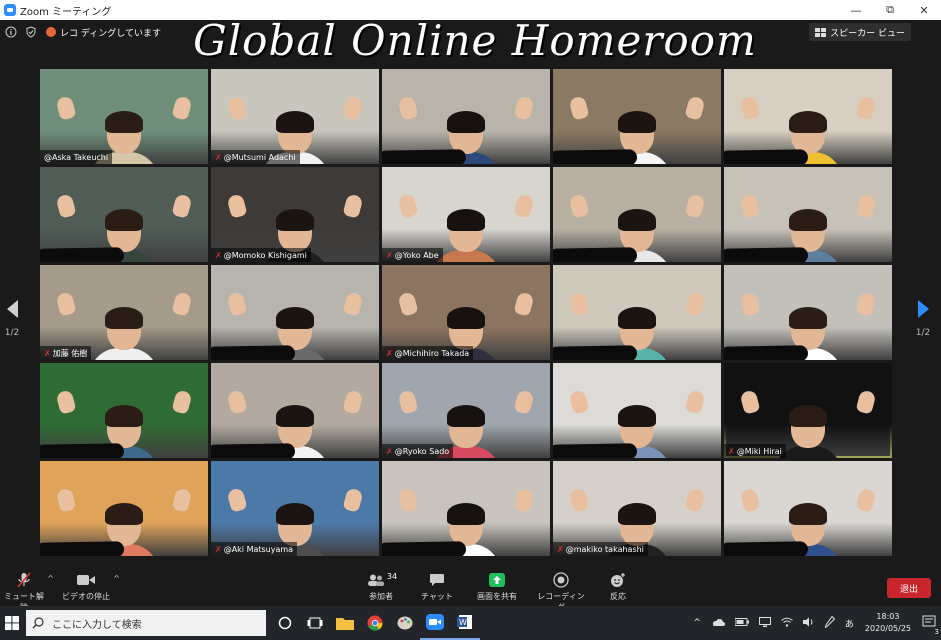  I want to click on video-tile: ✗ @Yoko Abe, so click(466, 214).